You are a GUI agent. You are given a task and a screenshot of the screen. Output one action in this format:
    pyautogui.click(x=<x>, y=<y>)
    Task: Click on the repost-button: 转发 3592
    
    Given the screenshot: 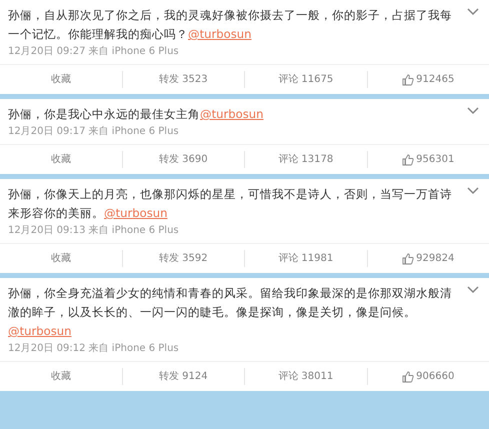 What is the action you would take?
    pyautogui.click(x=183, y=258)
    